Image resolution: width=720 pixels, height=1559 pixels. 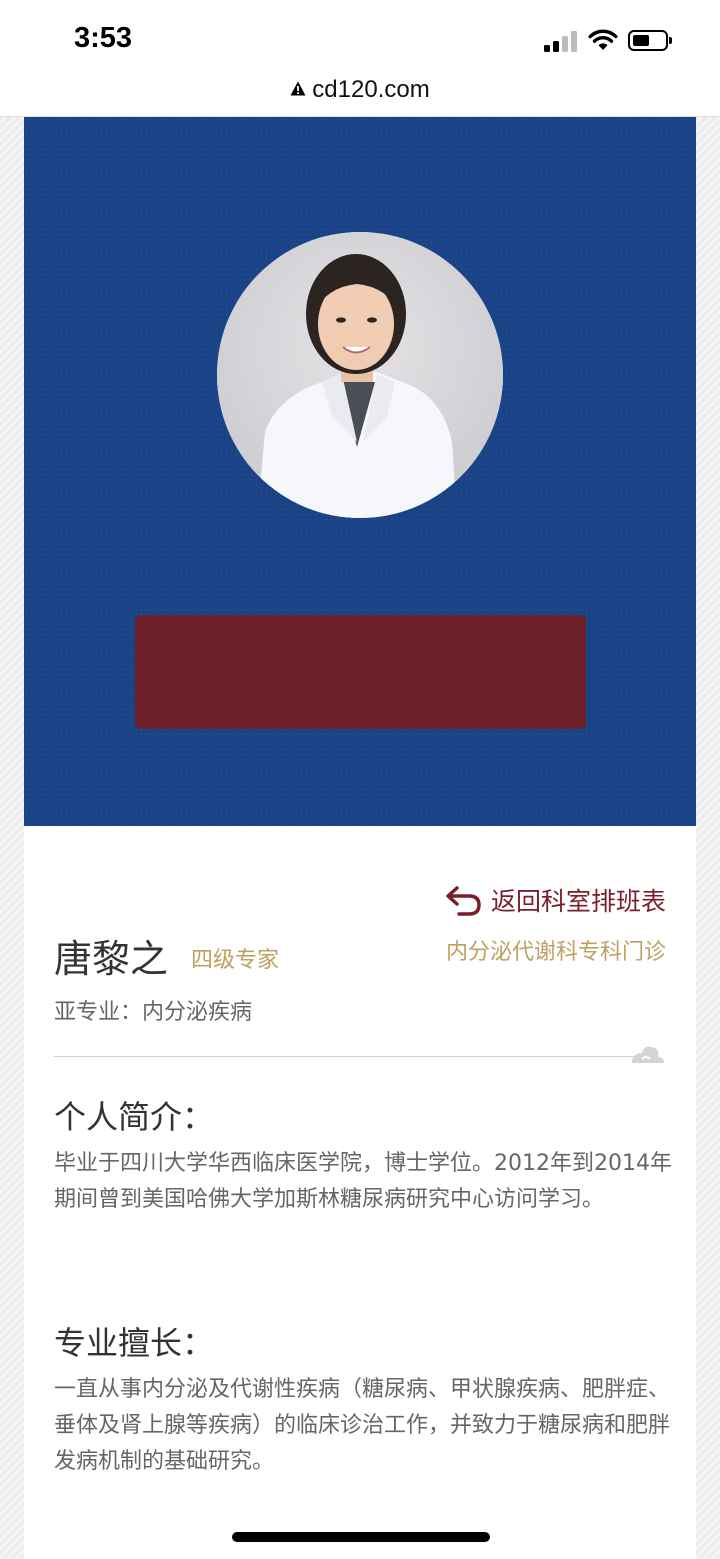 What do you see at coordinates (360, 37) in the screenshot?
I see `status-bar: 3:53` at bounding box center [360, 37].